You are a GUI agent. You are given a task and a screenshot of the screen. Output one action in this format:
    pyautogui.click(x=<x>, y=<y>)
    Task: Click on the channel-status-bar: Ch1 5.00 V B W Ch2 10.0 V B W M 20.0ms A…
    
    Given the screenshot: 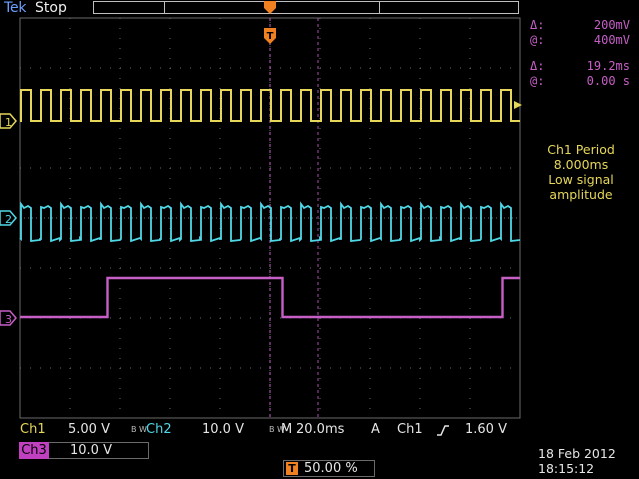 What is the action you would take?
    pyautogui.click(x=270, y=430)
    